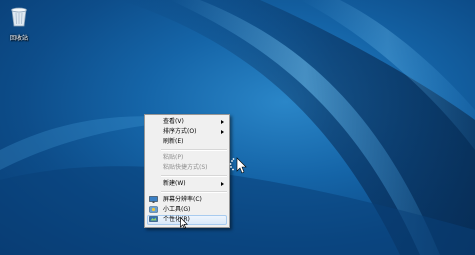 The image size is (475, 255). I want to click on menu-item-view: 查看(V), so click(187, 122).